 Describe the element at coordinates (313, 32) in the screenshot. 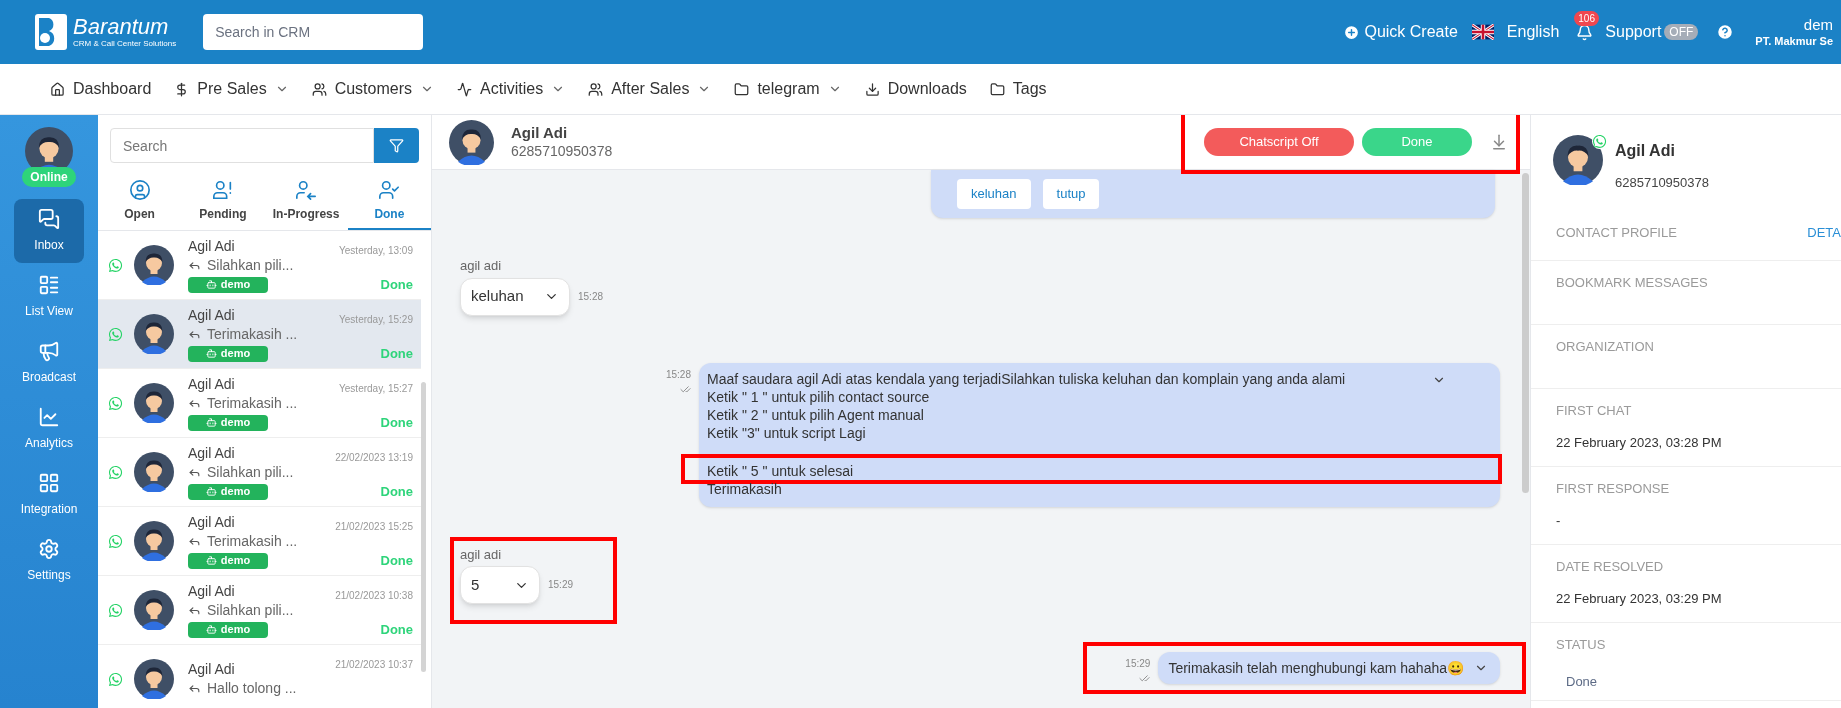

I see `search-field: Search in CRM` at that location.